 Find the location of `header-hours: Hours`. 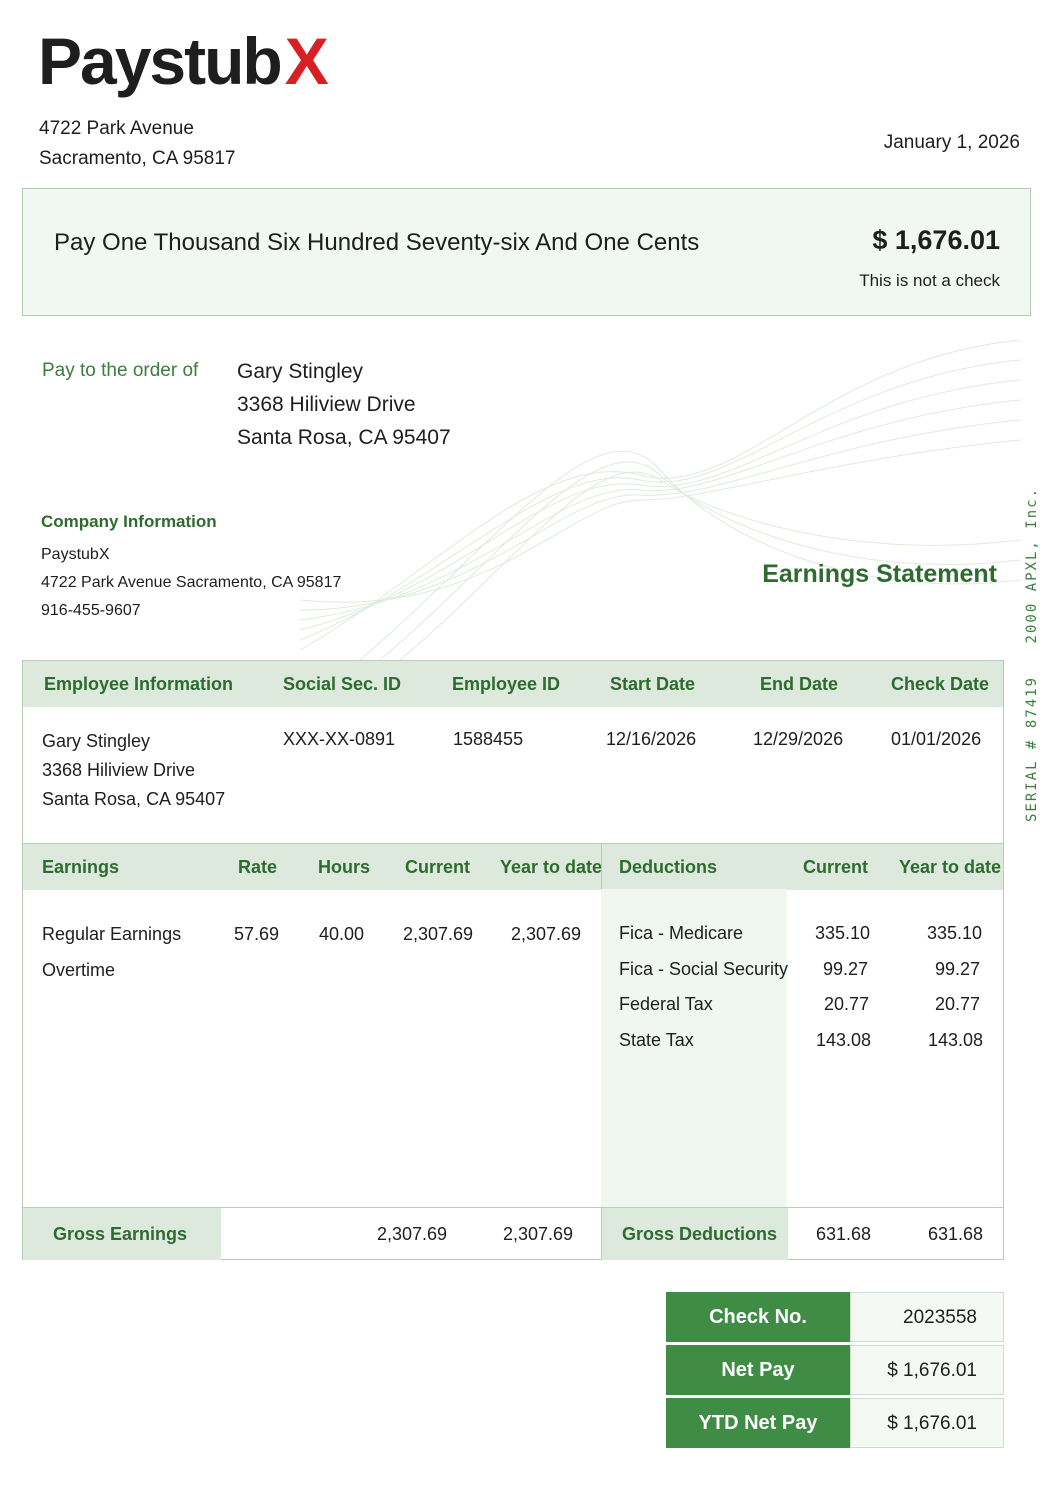

header-hours: Hours is located at coordinates (344, 867).